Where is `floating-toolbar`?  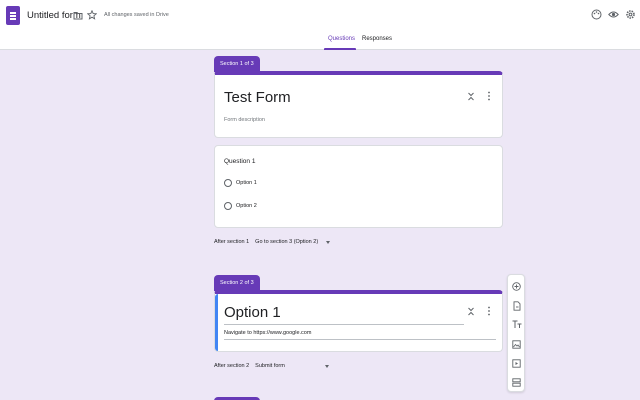 floating-toolbar is located at coordinates (516, 333).